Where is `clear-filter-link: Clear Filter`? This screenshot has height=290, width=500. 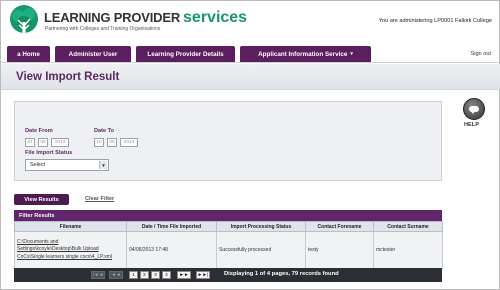
clear-filter-link: Clear Filter is located at coordinates (99, 199).